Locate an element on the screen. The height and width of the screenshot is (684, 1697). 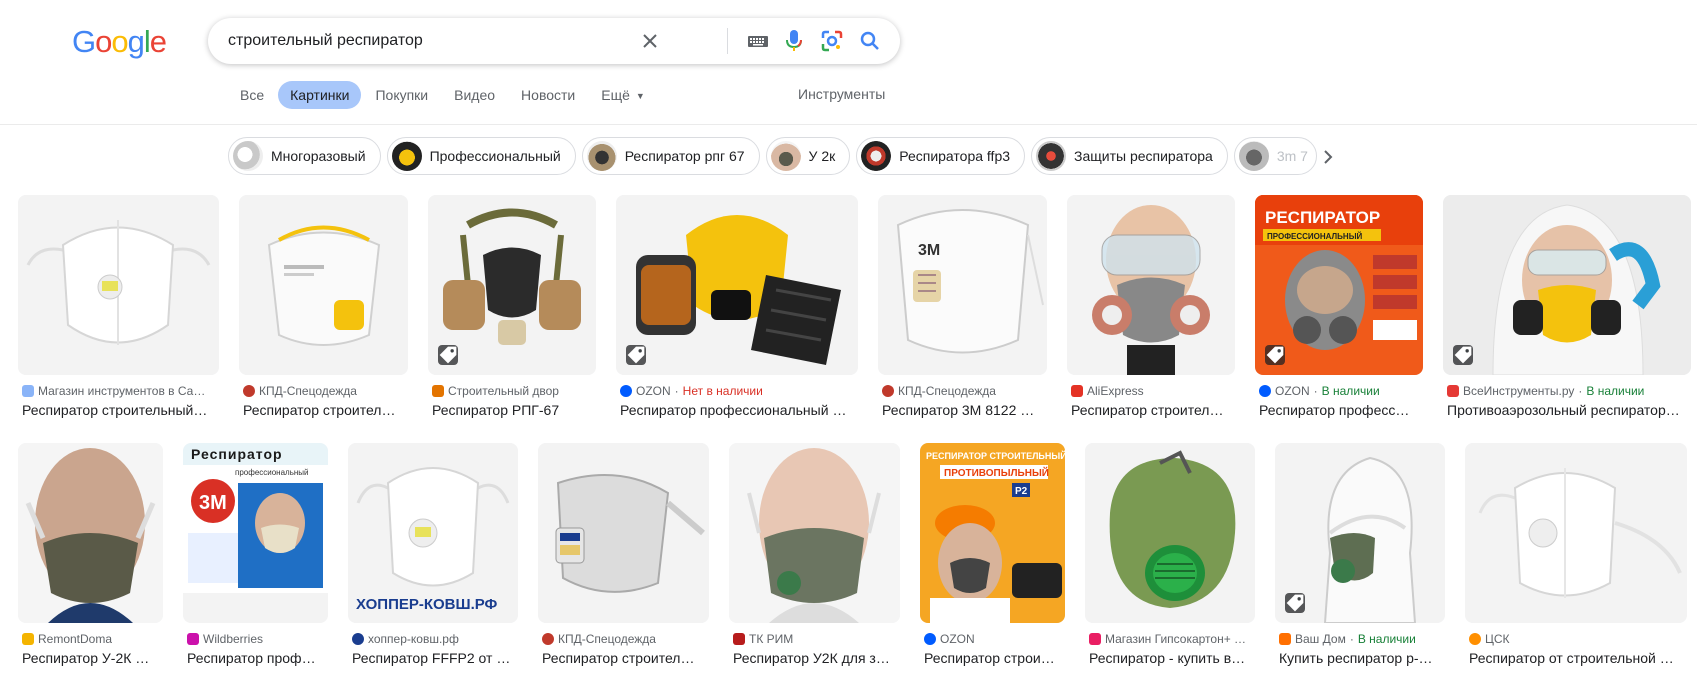
result-thumbnail: РЕСПИРАТОР ПРОФЕССИОНАЛЬНЫЙ is located at coordinates (1339, 285).